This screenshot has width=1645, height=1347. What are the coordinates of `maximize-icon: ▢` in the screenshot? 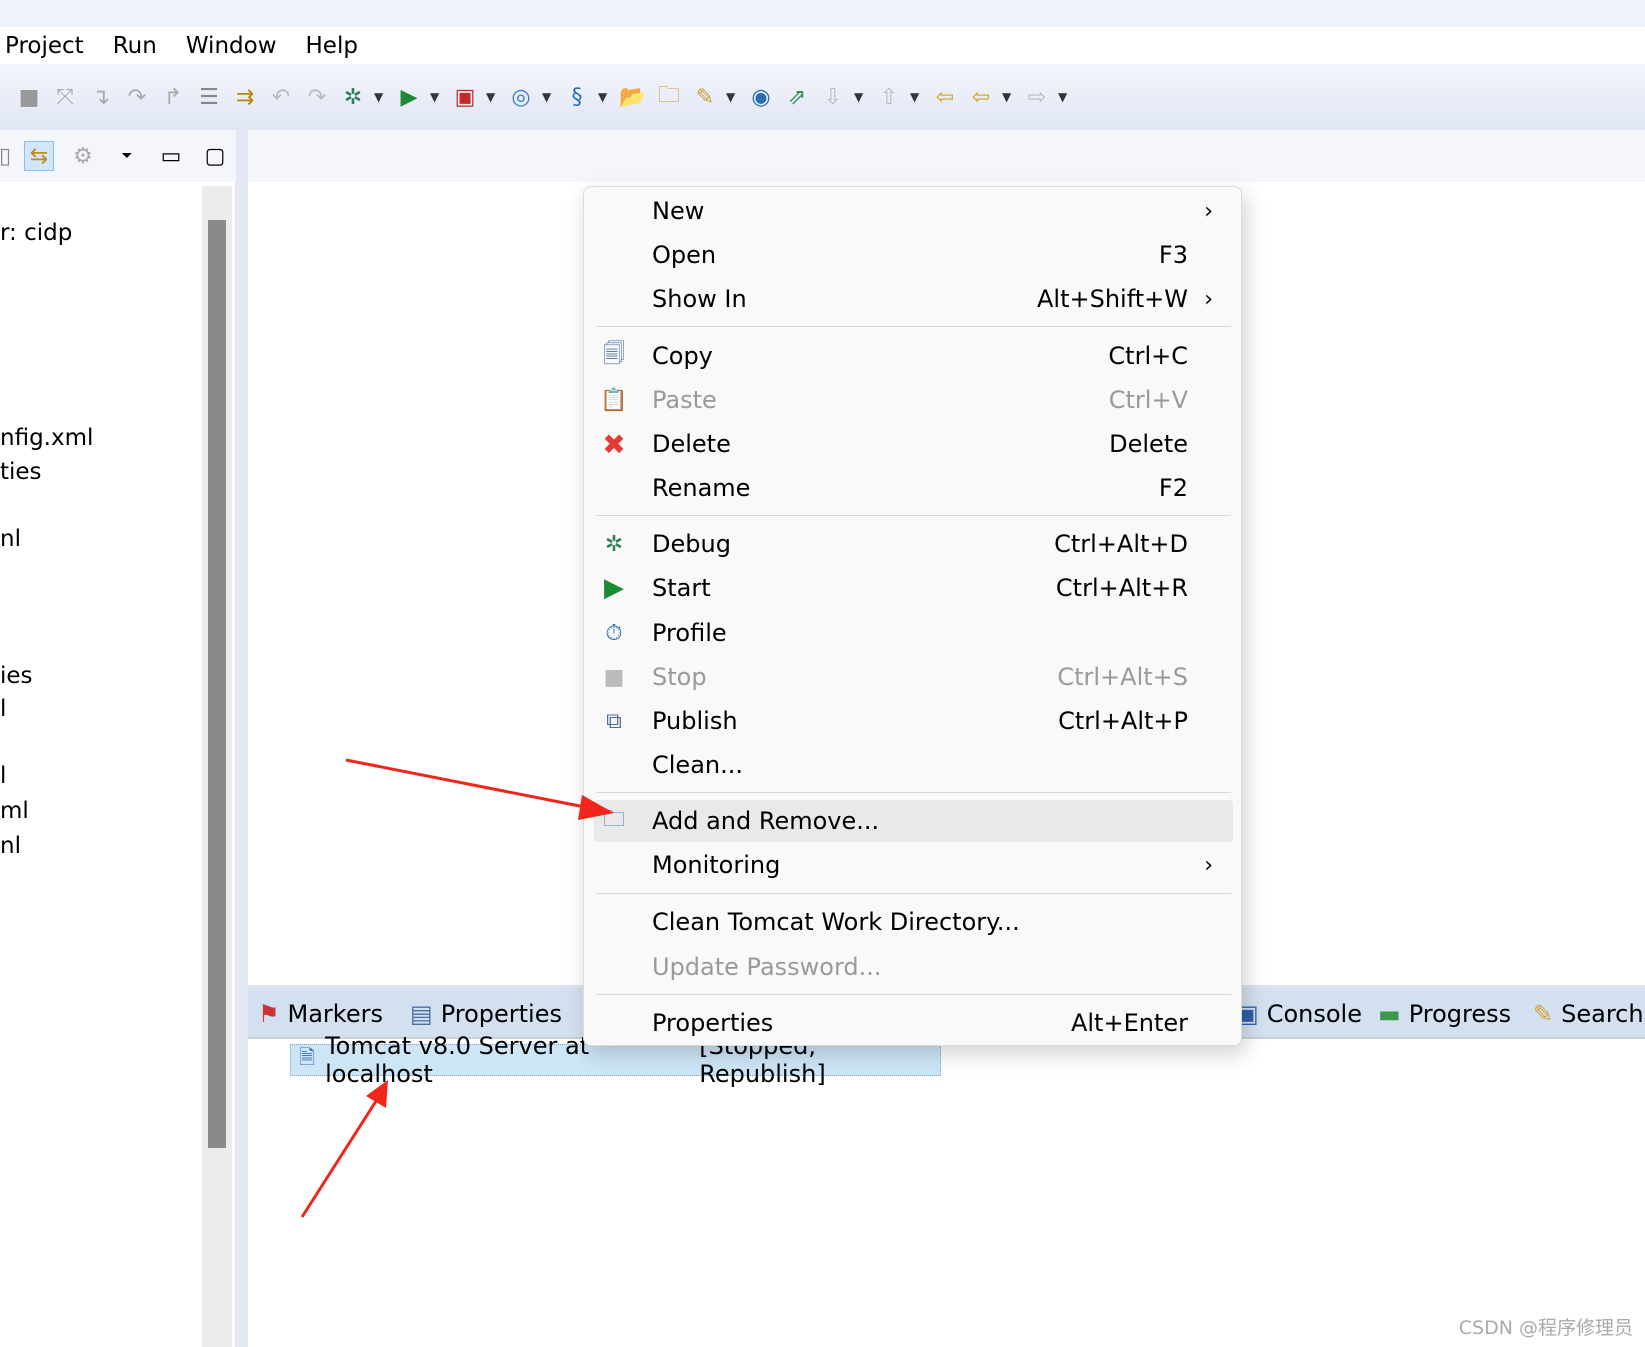 It's located at (215, 156).